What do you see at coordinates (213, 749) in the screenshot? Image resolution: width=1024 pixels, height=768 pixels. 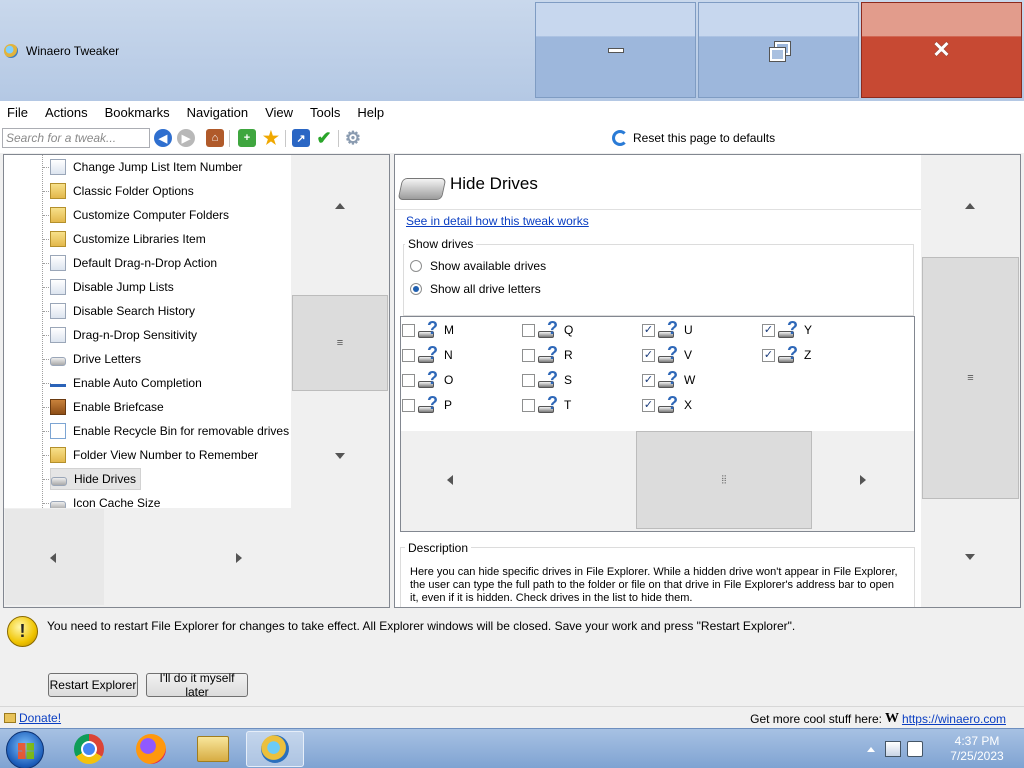 I see `taskbar-file-explorer` at bounding box center [213, 749].